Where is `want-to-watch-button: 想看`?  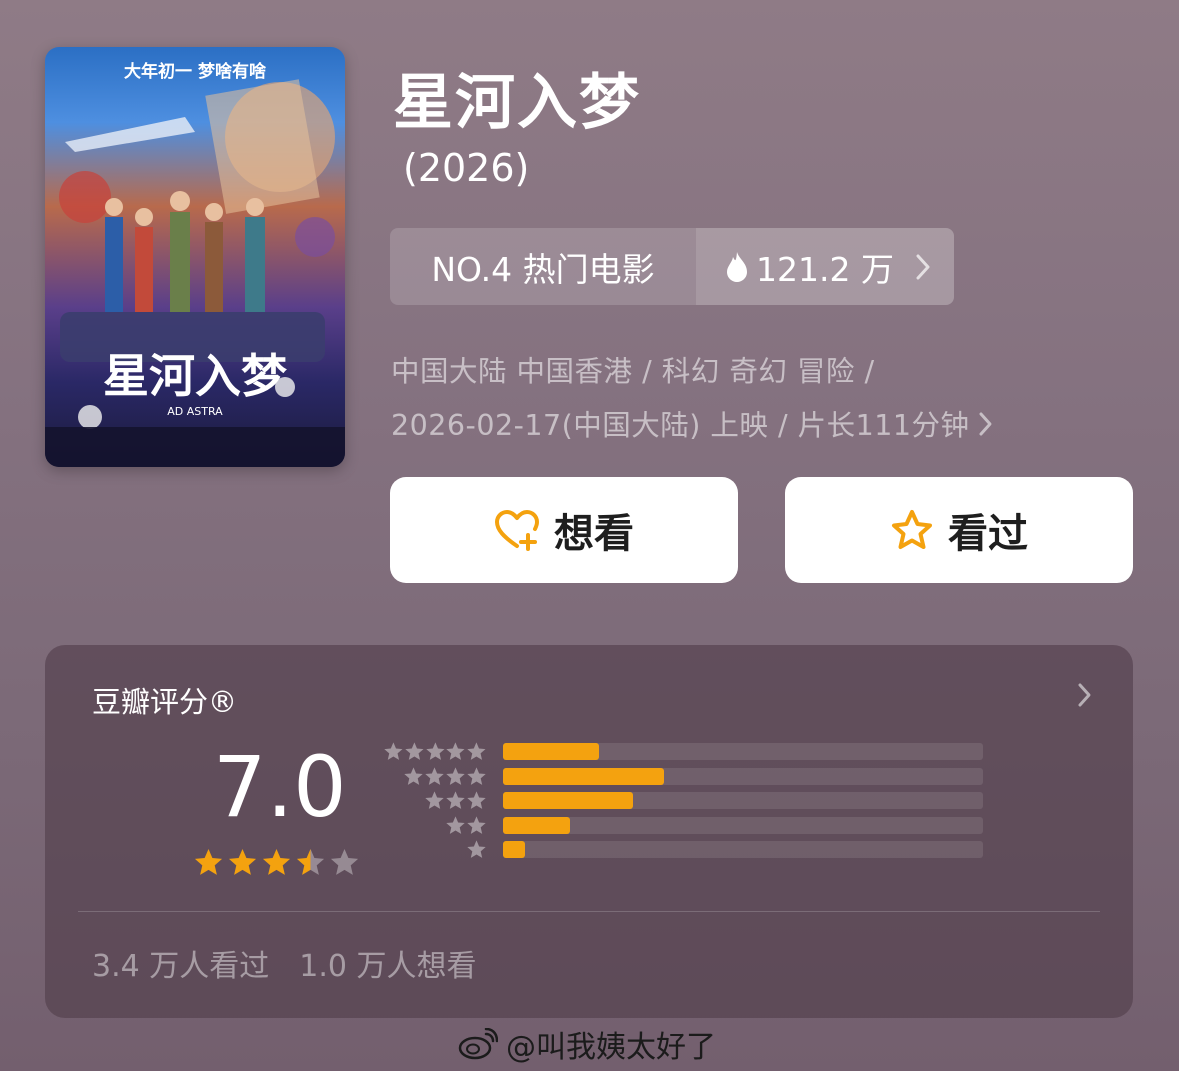
want-to-watch-button: 想看 is located at coordinates (564, 530).